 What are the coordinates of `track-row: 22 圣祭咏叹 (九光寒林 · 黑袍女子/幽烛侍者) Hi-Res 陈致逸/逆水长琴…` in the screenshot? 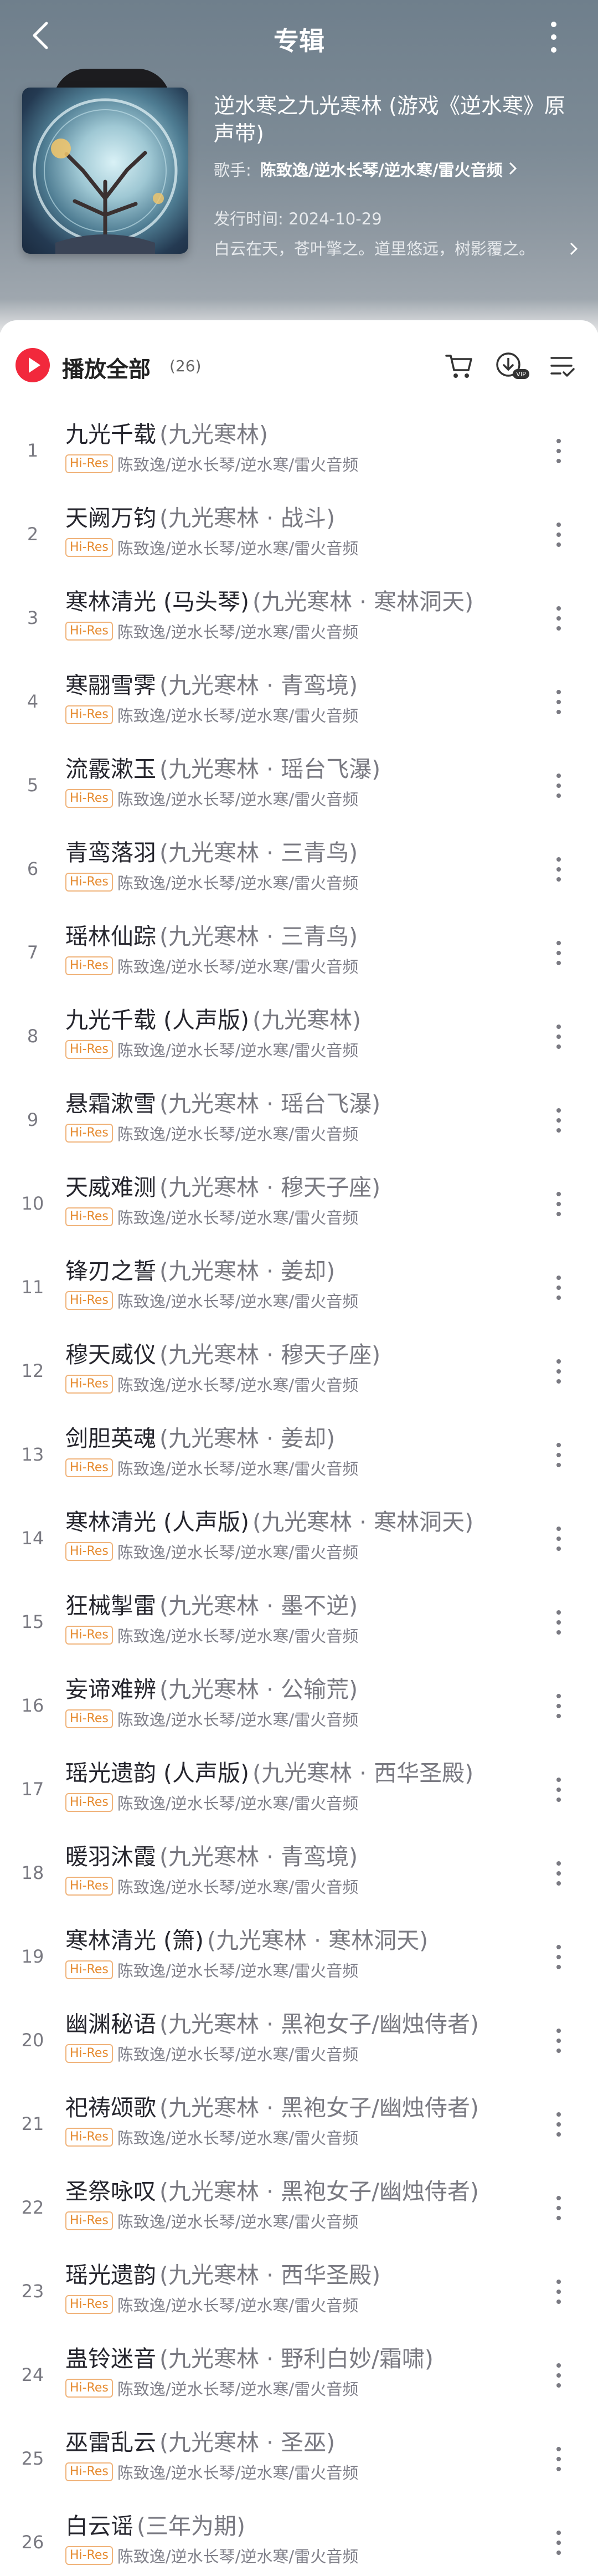 It's located at (299, 2208).